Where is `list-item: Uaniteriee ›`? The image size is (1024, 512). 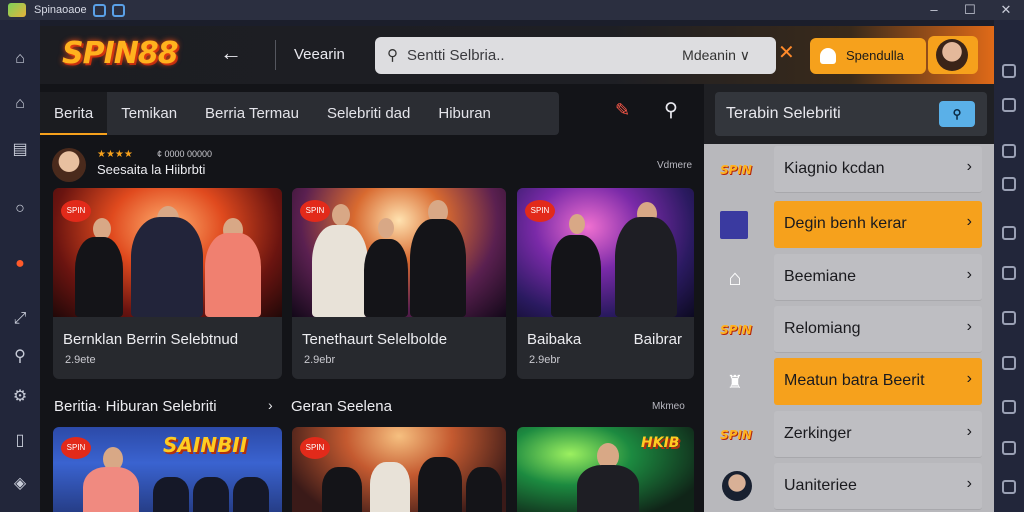 list-item: Uaniteriee › is located at coordinates (849, 486).